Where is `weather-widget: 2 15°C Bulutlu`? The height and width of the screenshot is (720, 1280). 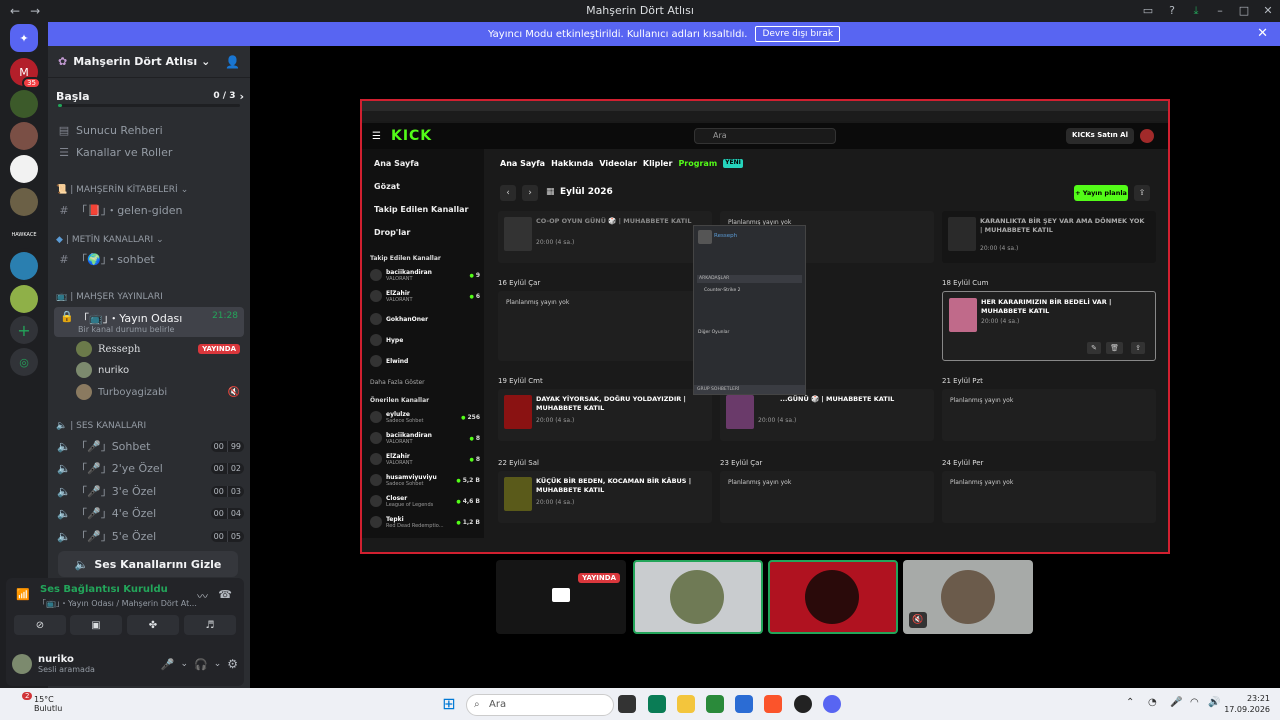
weather-widget: 2 15°C Bulutlu is located at coordinates (36, 702).